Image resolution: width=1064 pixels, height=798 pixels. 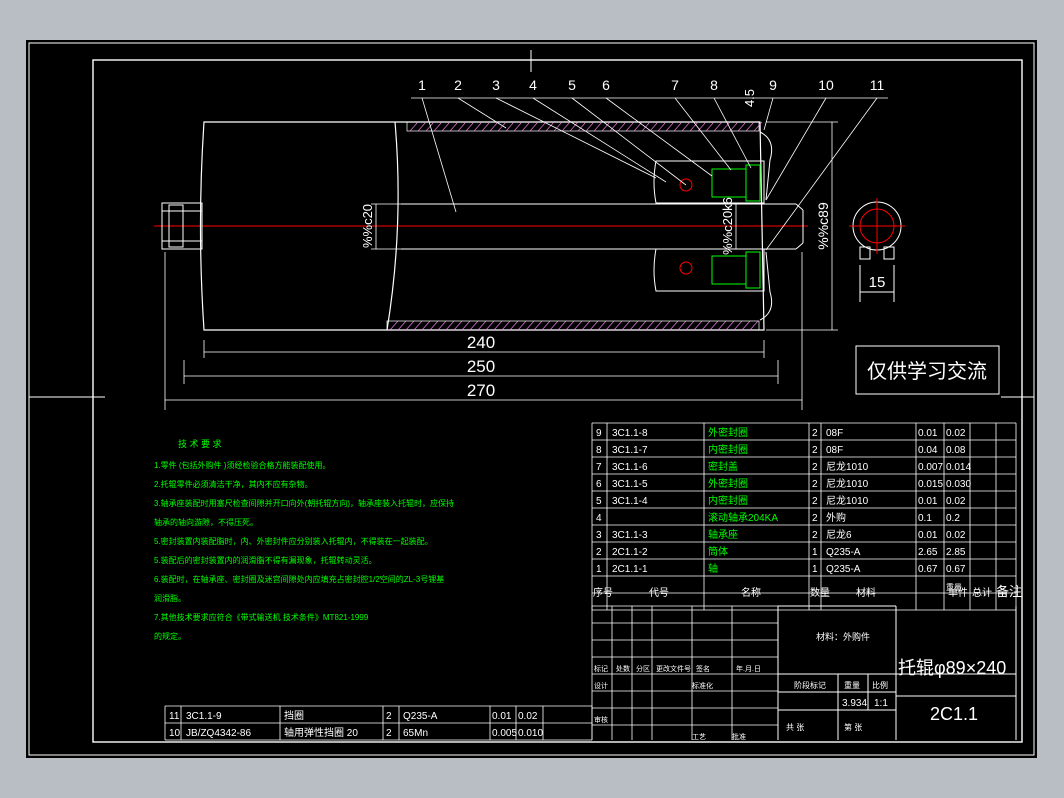 I want to click on bom-cell: 08F, so click(x=834, y=433).